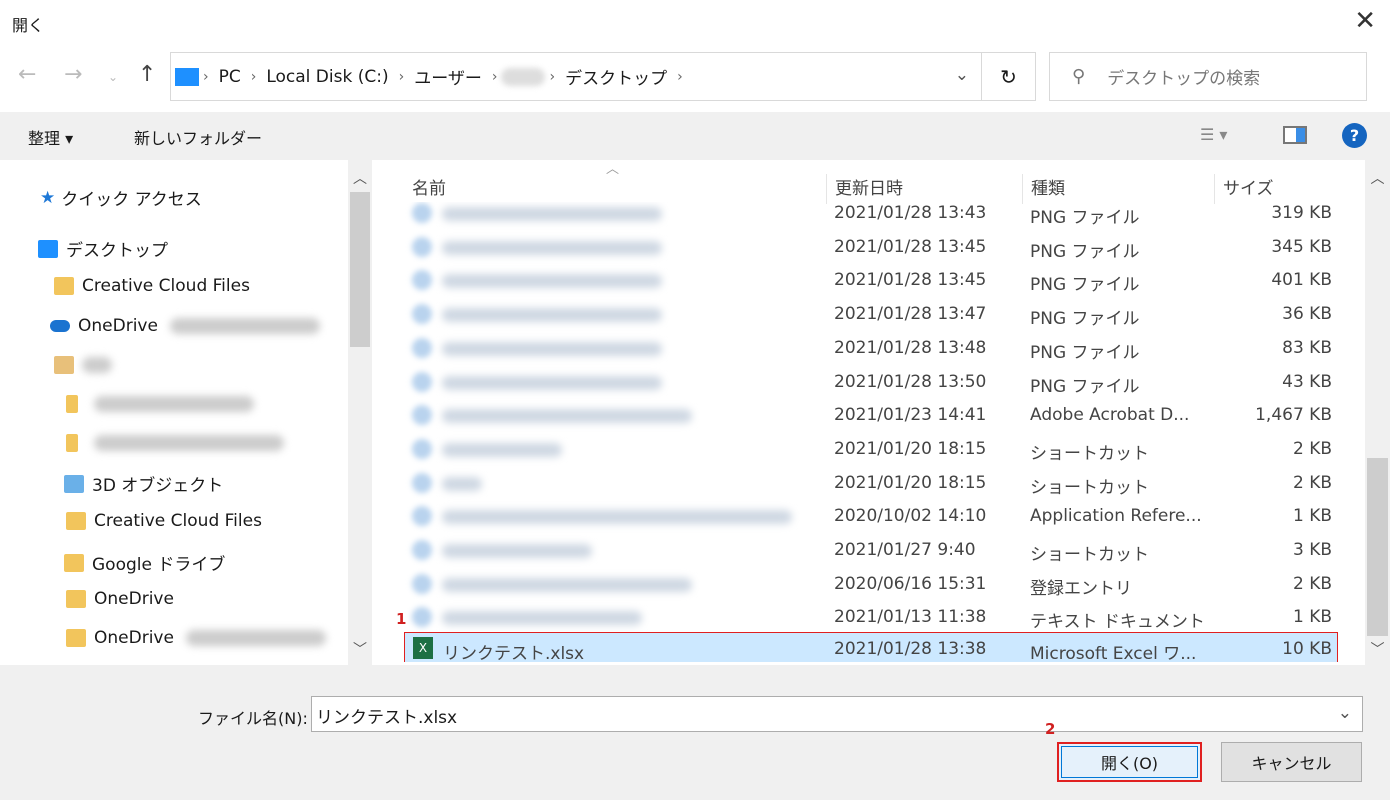  Describe the element at coordinates (28, 25) in the screenshot. I see `window-title: 開く` at that location.